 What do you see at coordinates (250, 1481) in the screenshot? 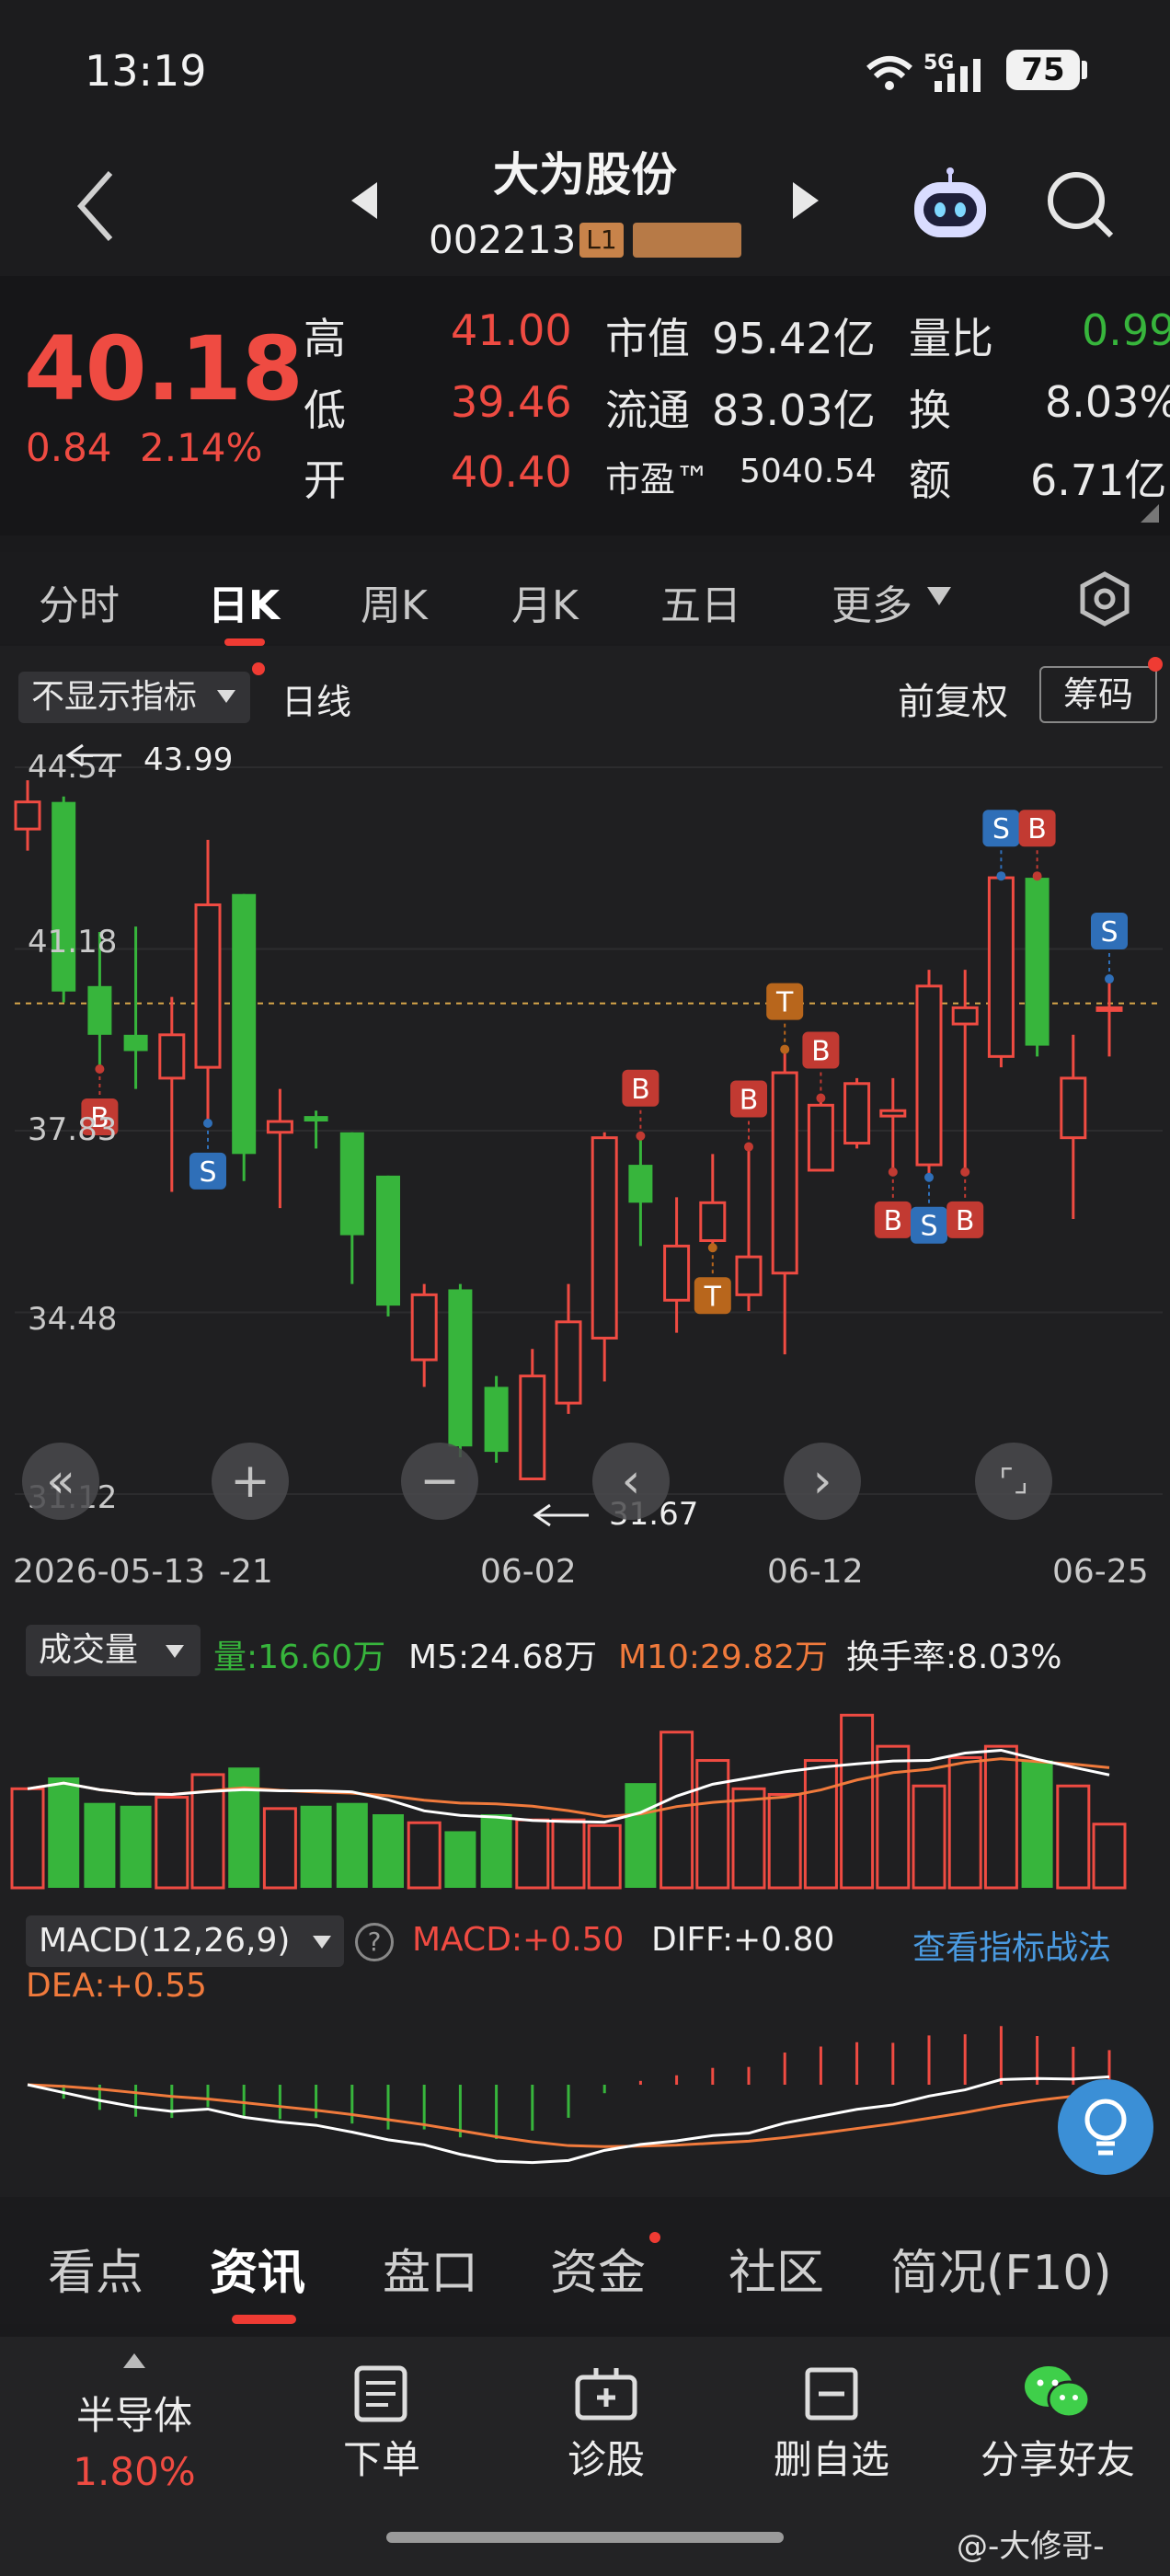
I see `zoom-in-button: +` at bounding box center [250, 1481].